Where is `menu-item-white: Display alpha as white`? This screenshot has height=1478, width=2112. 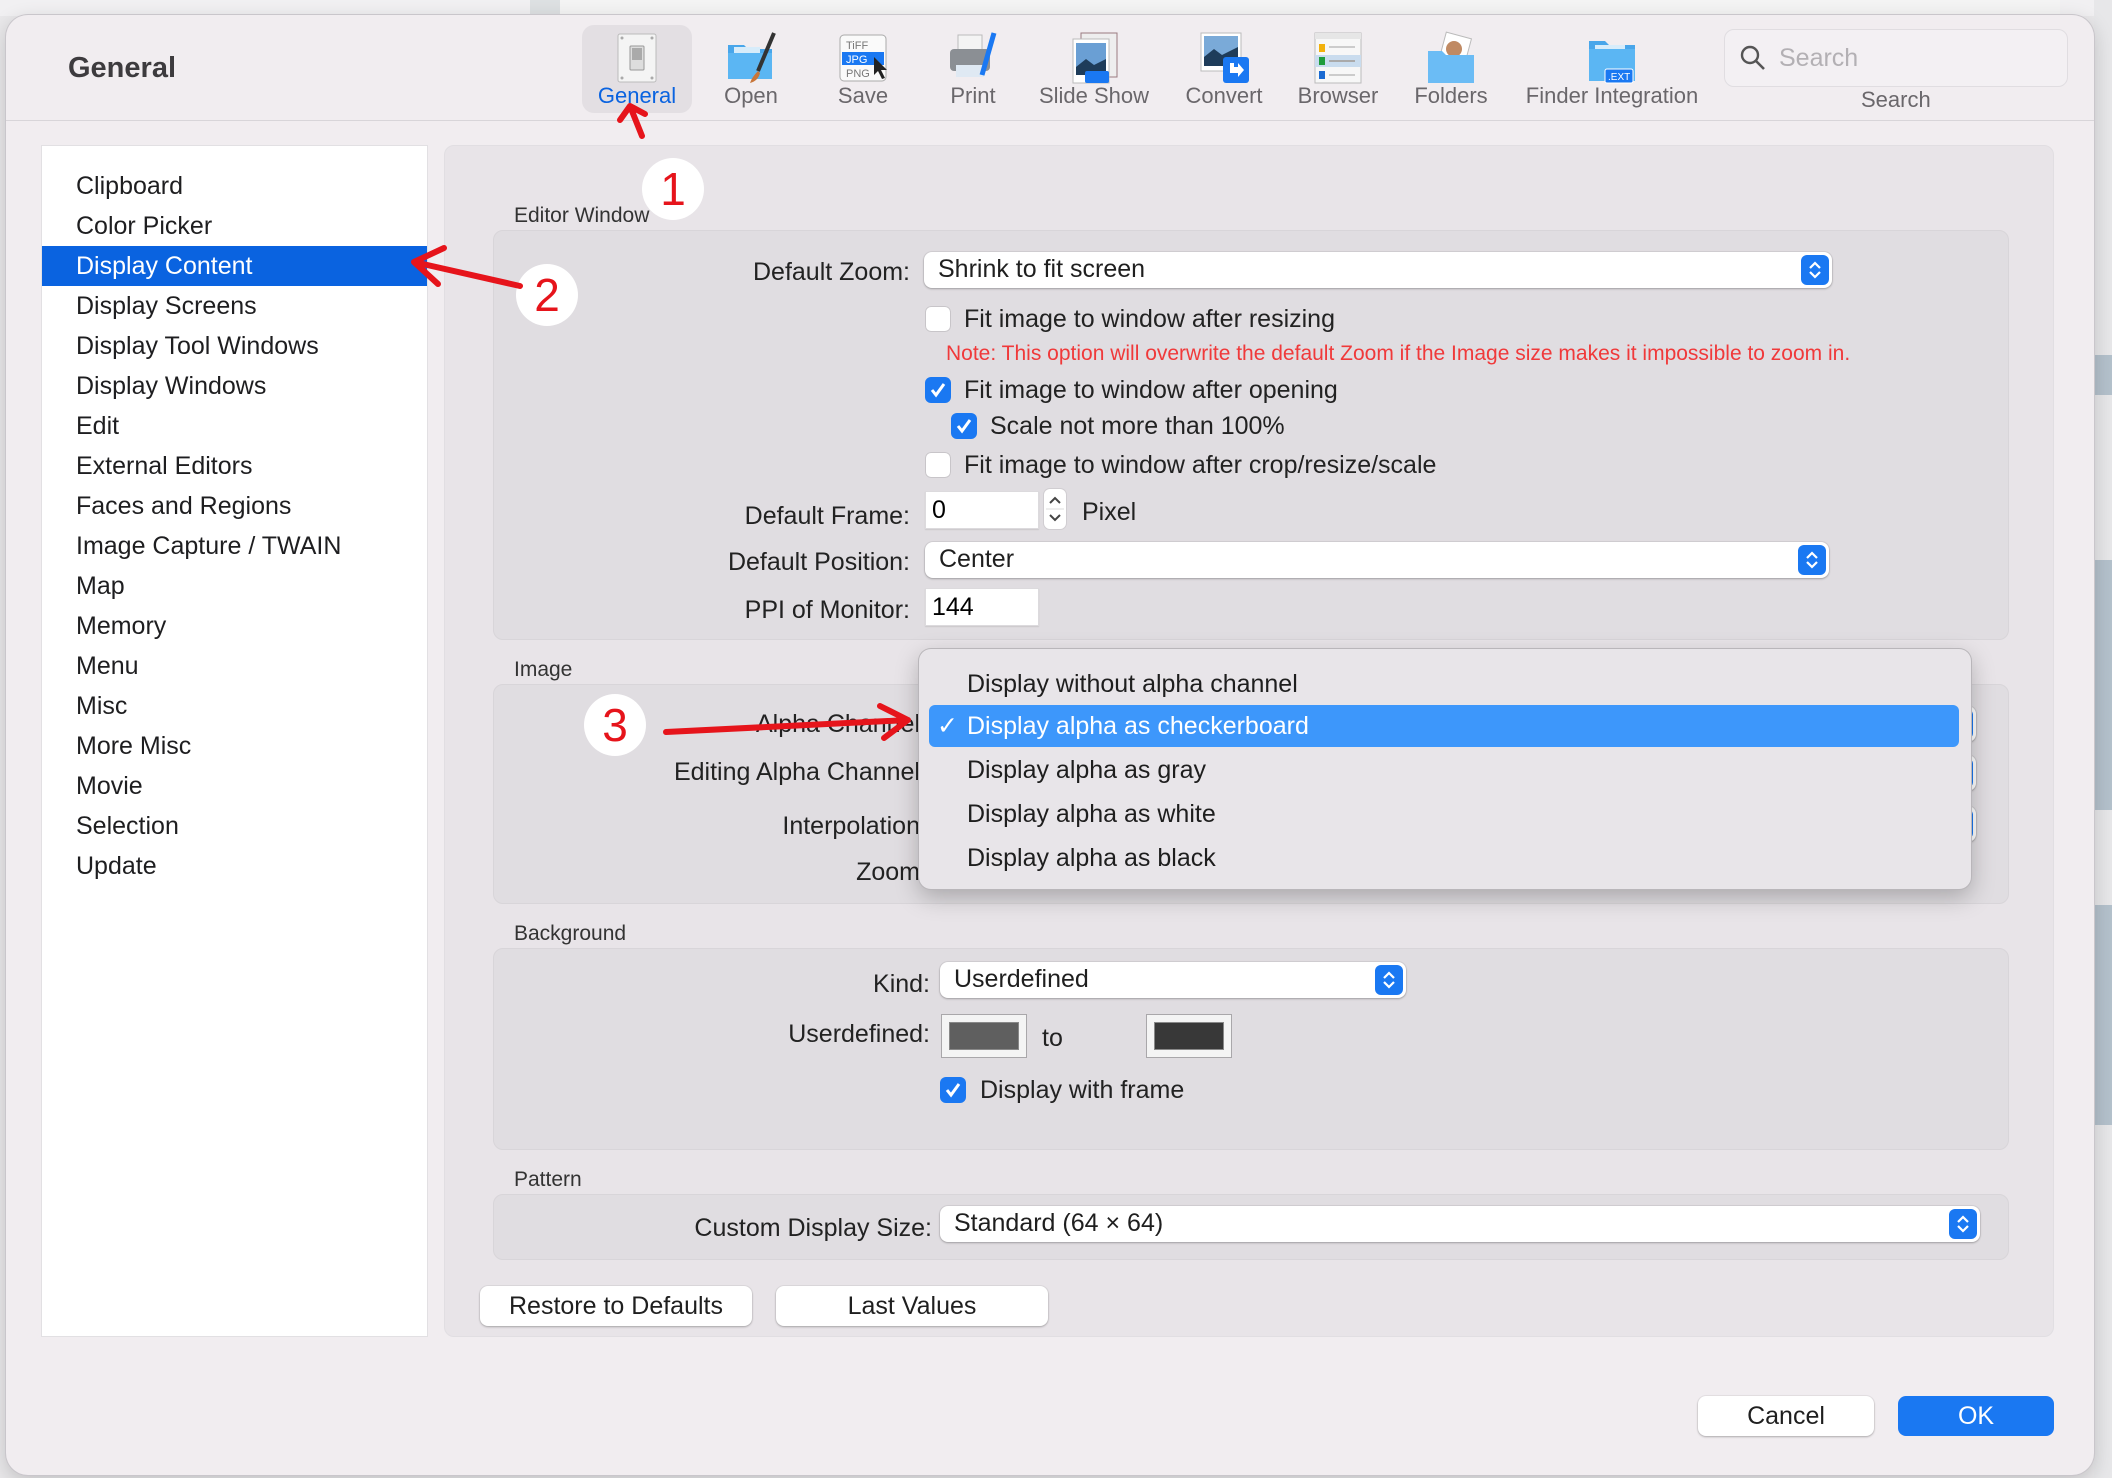
menu-item-white: Display alpha as white is located at coordinates (1444, 814).